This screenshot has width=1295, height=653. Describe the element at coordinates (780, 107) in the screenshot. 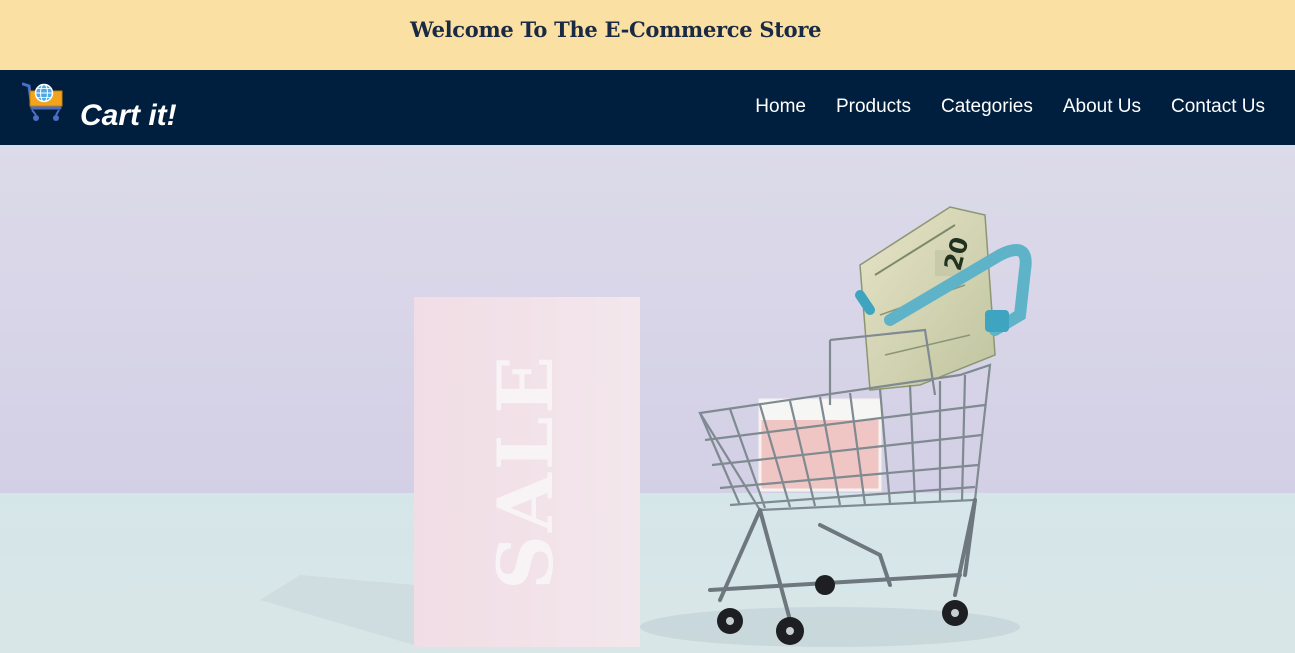

I see `nav-link-home: Home` at that location.